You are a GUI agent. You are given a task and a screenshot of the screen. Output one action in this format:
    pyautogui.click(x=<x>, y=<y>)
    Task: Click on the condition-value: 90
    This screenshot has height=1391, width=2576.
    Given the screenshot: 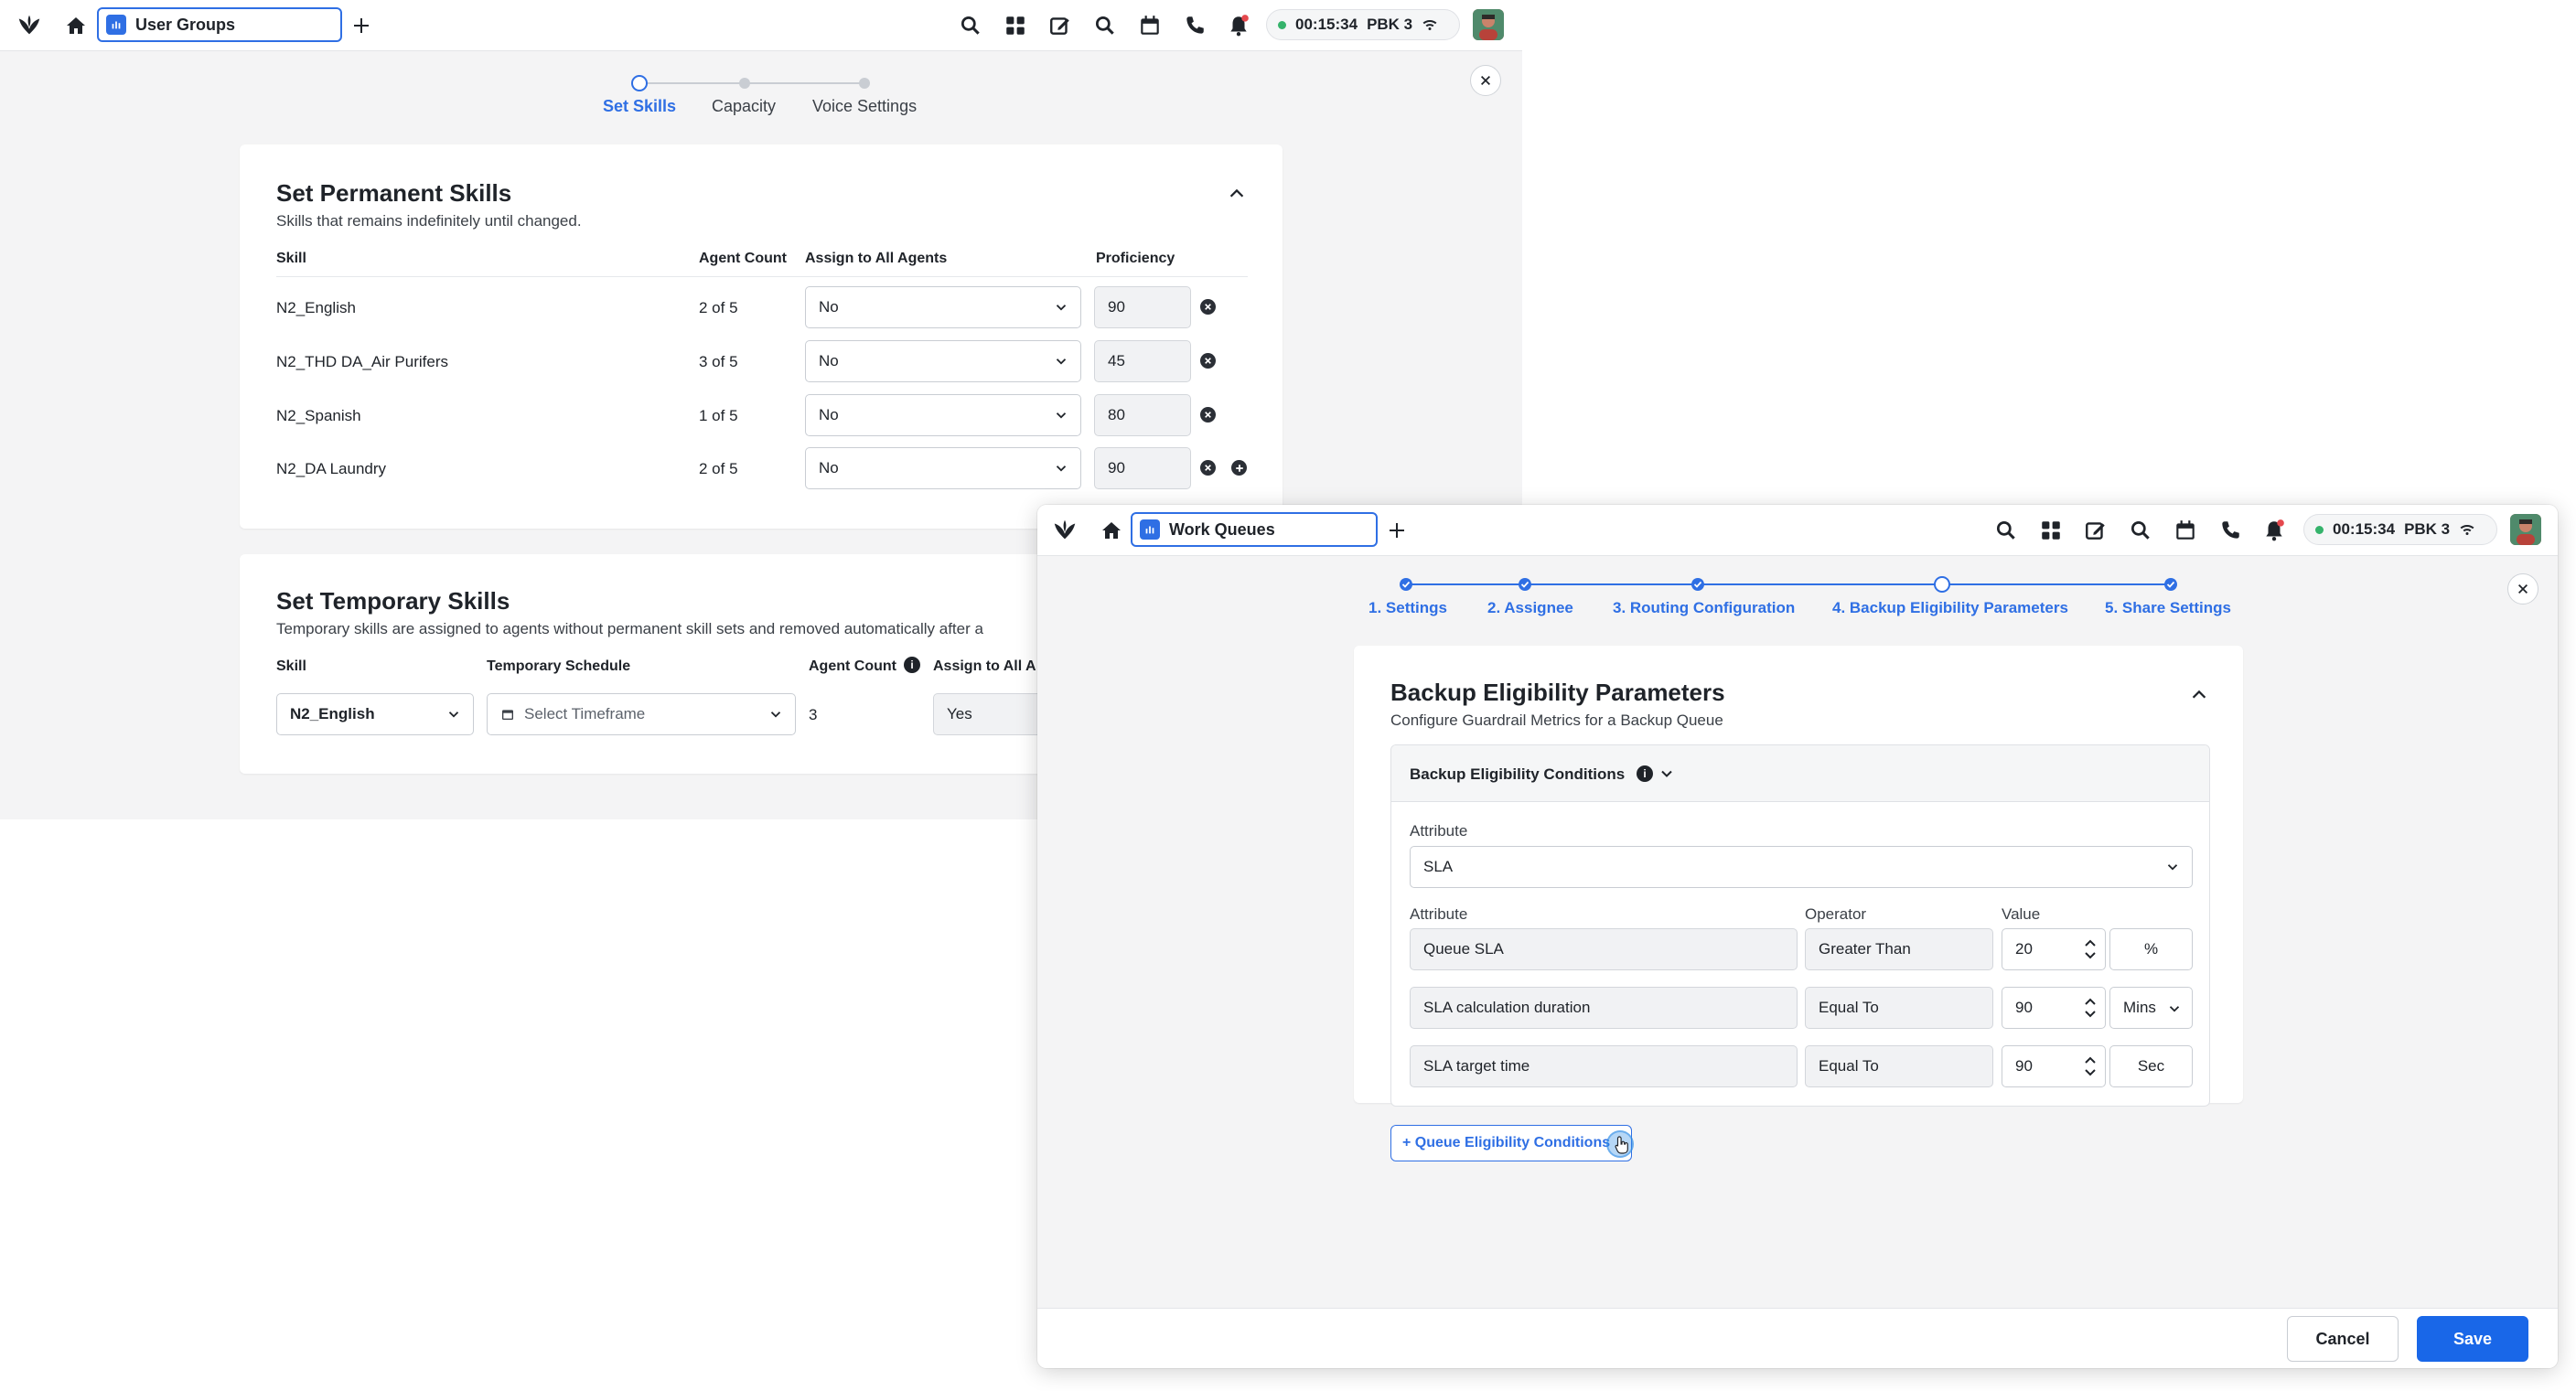 What is the action you would take?
    pyautogui.click(x=2024, y=1066)
    